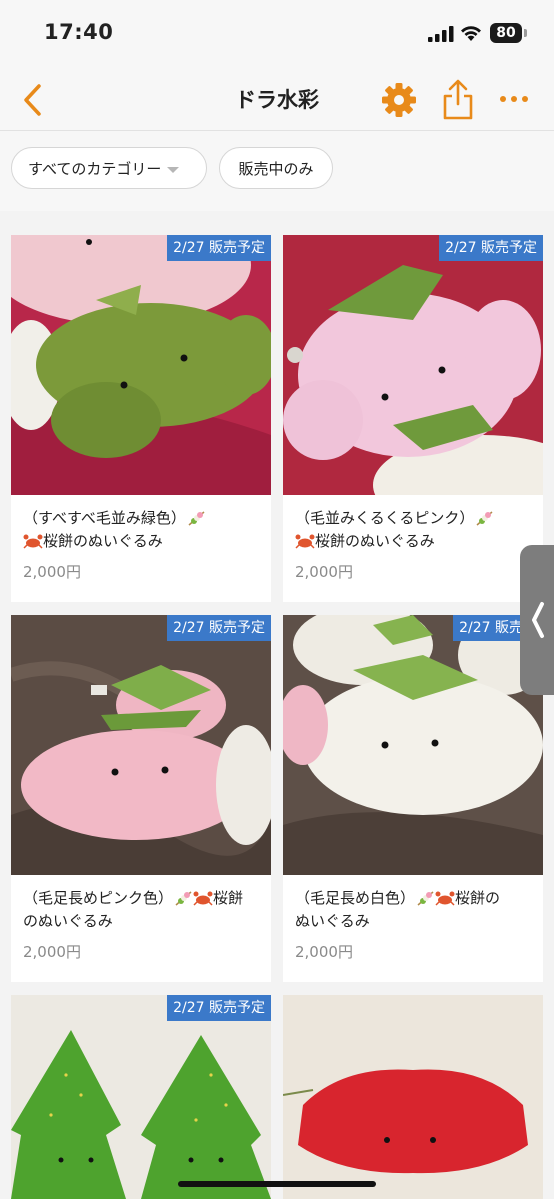  Describe the element at coordinates (228, 898) in the screenshot. I see `product-name-line1b: 桜餅` at that location.